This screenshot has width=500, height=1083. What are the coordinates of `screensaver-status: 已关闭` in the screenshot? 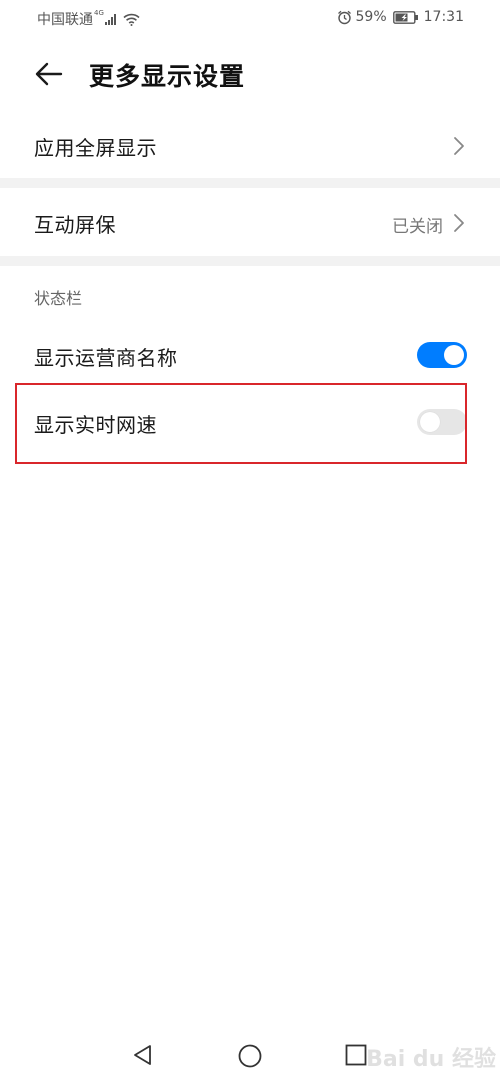 It's located at (417, 227).